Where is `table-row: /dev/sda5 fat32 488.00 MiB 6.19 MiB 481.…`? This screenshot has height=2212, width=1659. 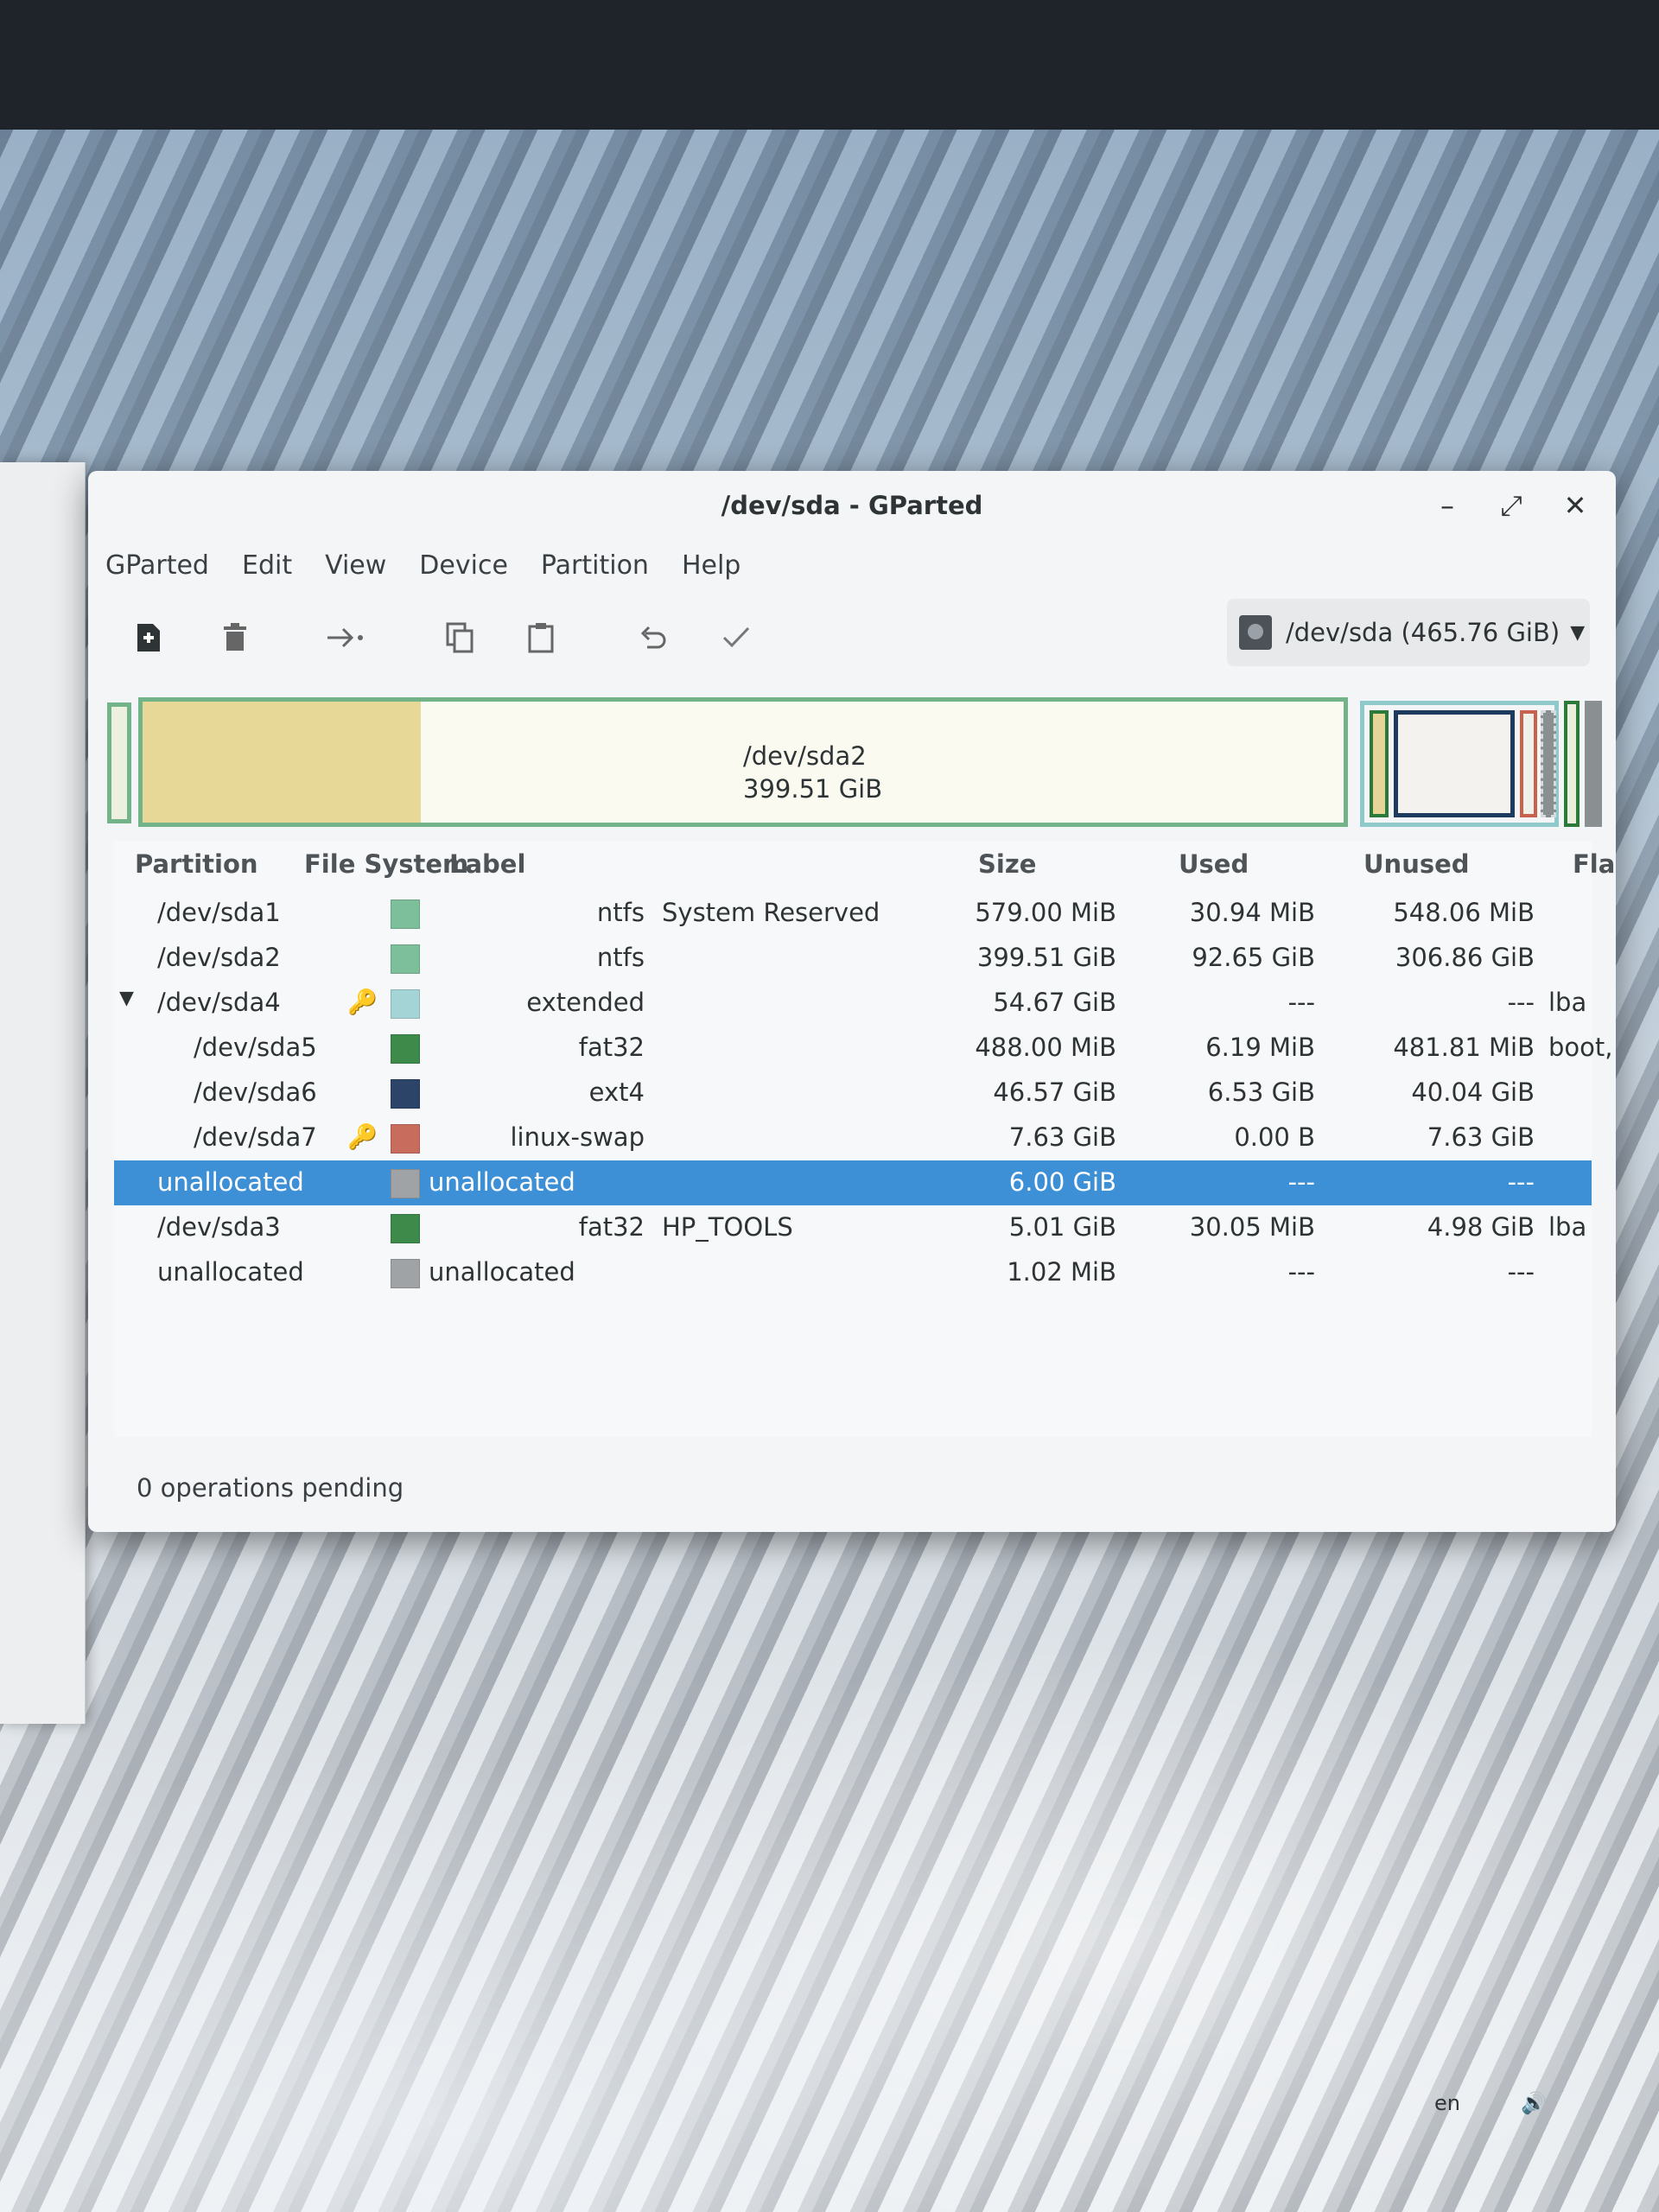
table-row: /dev/sda5 fat32 488.00 MiB 6.19 MiB 481.… is located at coordinates (865, 1048).